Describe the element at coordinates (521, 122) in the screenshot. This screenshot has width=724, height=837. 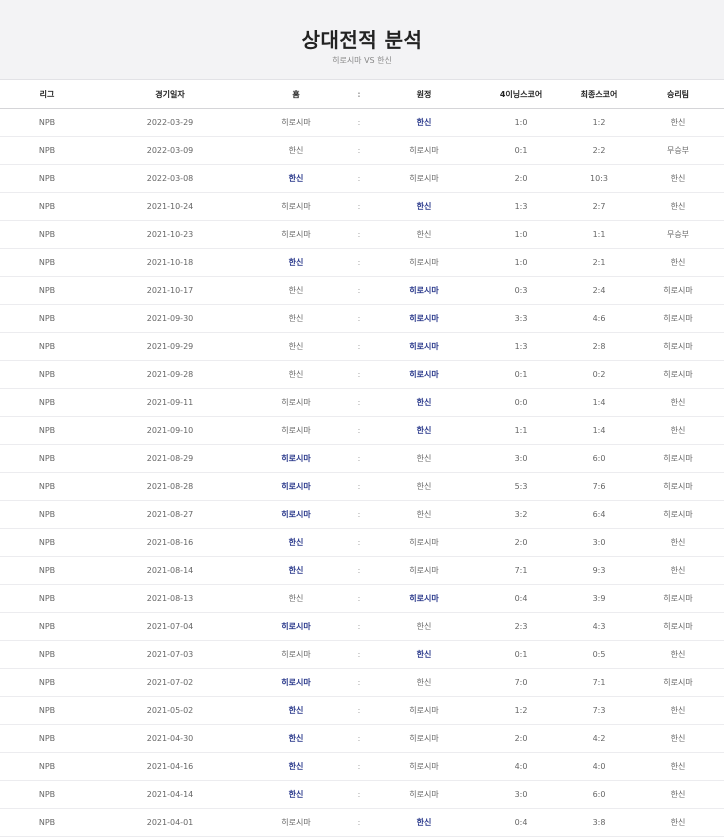
I see `4inning-score-cell: 1:0` at that location.